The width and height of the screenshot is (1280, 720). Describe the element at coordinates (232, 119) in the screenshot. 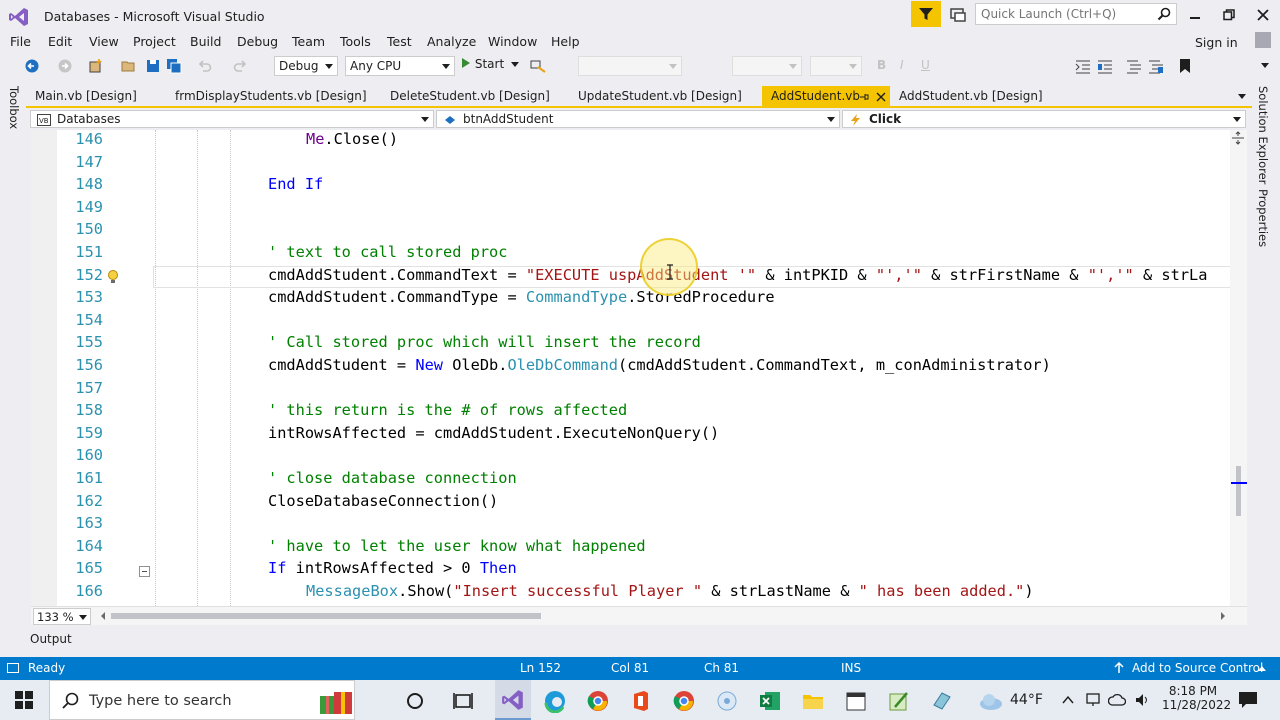

I see `project-dropdown: VB Databases` at that location.